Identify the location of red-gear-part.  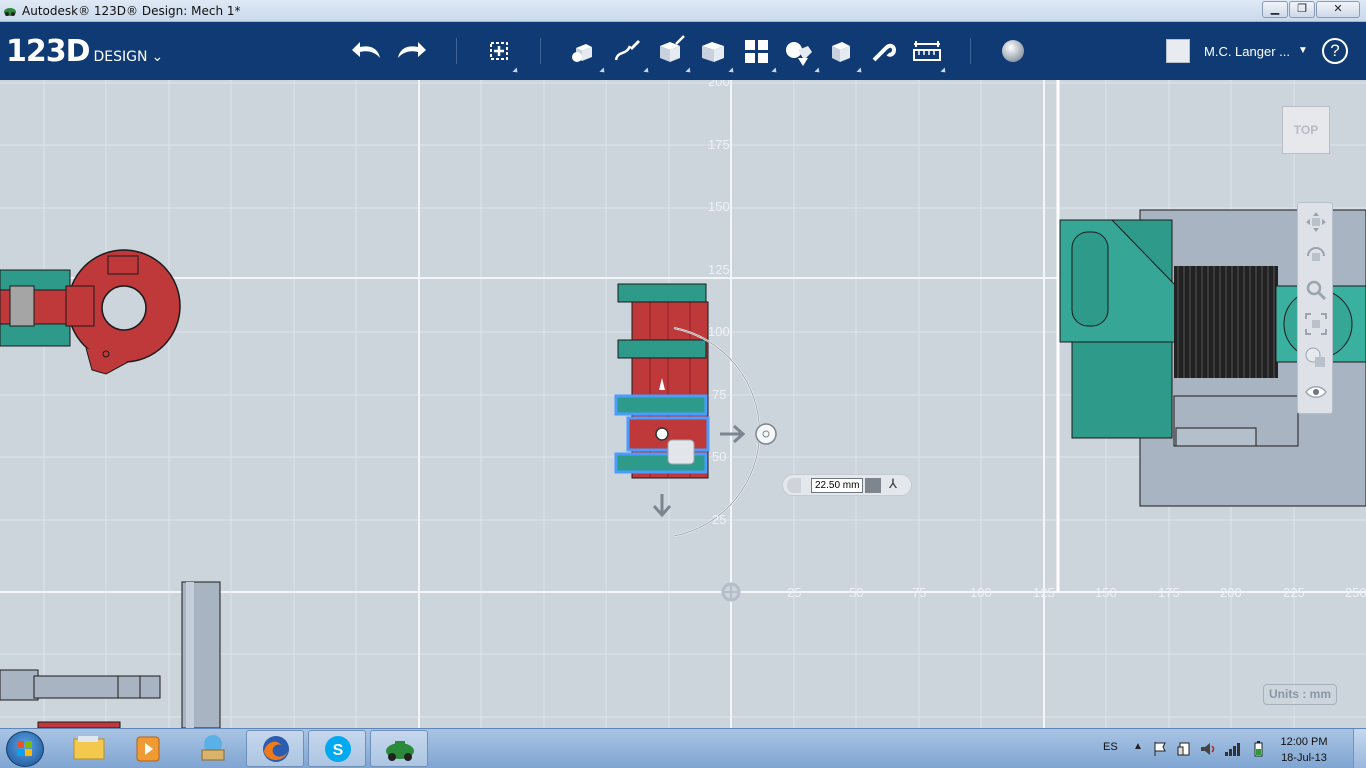
(90, 312).